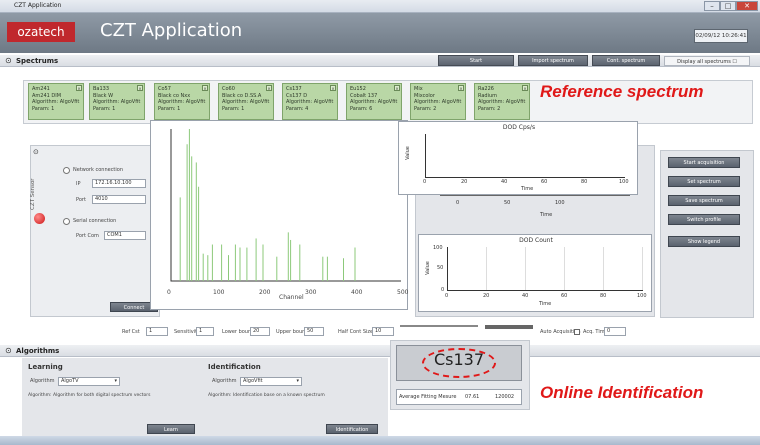 Image resolution: width=760 pixels, height=445 pixels. What do you see at coordinates (439, 326) in the screenshot?
I see `progress-track` at bounding box center [439, 326].